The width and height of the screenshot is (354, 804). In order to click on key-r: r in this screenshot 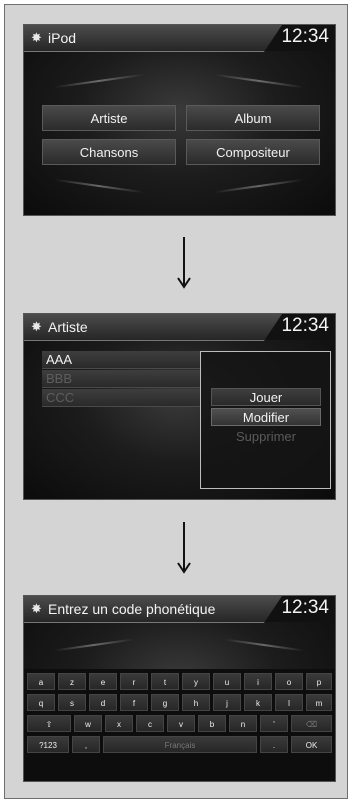, I will do `click(134, 681)`.